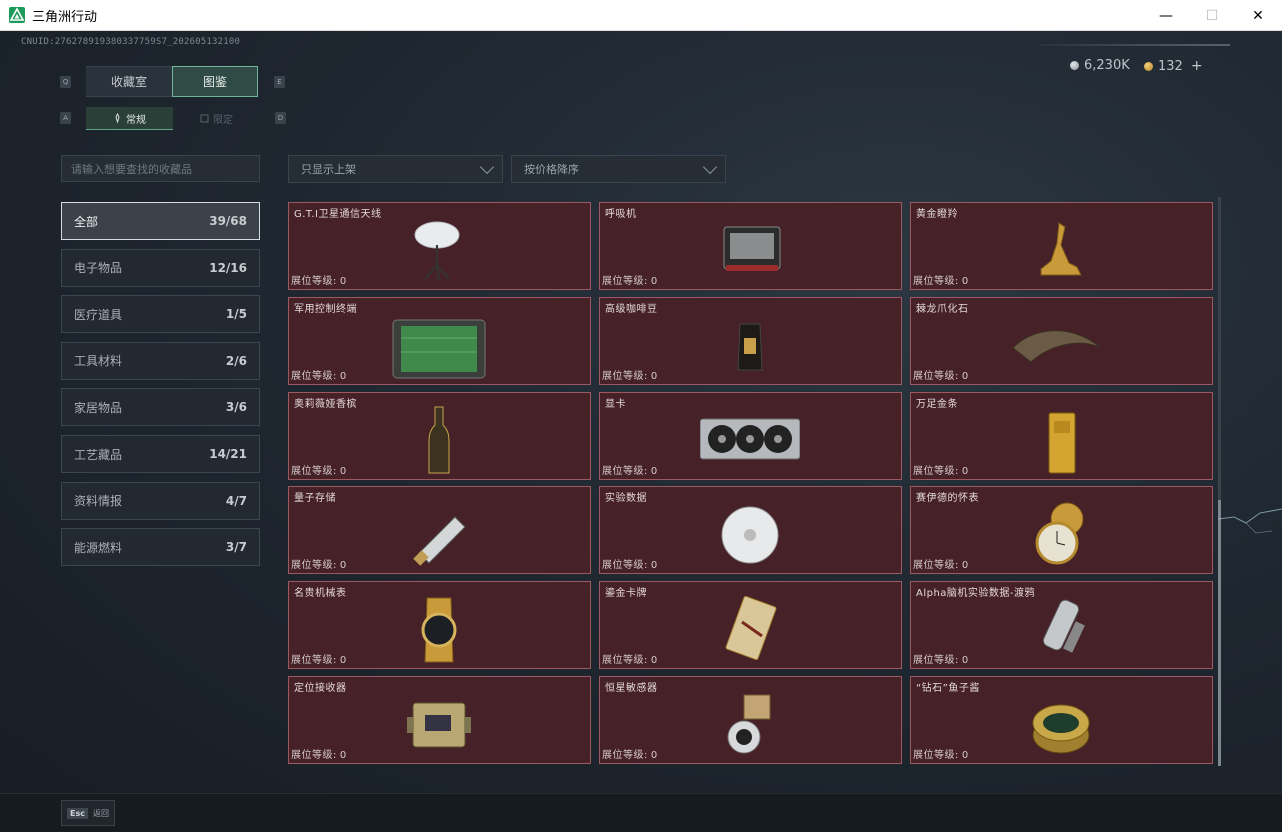 This screenshot has height=832, width=1282. What do you see at coordinates (1061, 720) in the screenshot?
I see `collection-card: “钻石”鱼子酱 展位等级: 0` at bounding box center [1061, 720].